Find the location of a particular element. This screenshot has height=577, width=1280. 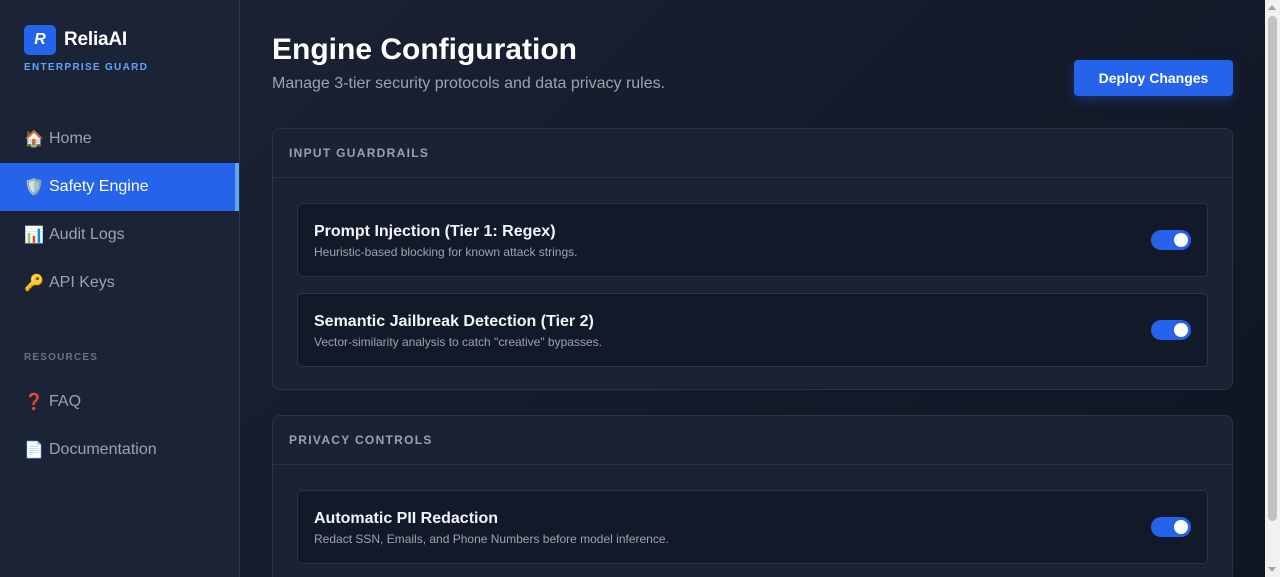

sidebar-item-label: API Keys is located at coordinates (82, 282).